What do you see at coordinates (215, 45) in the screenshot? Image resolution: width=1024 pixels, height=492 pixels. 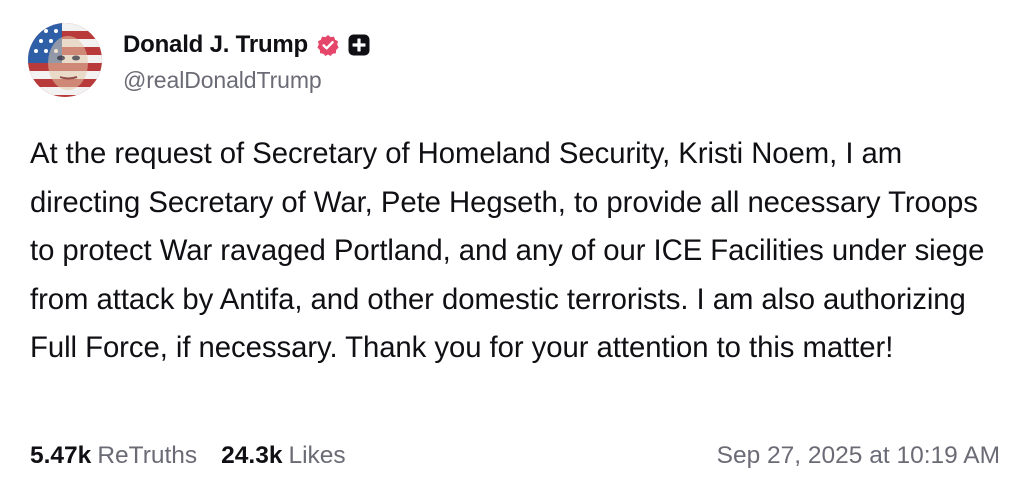 I see `display-name: Donald J. Trump` at bounding box center [215, 45].